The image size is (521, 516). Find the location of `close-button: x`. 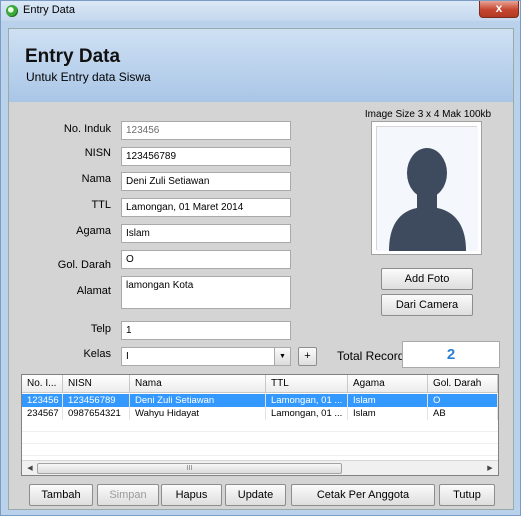

close-button: x is located at coordinates (499, 9).